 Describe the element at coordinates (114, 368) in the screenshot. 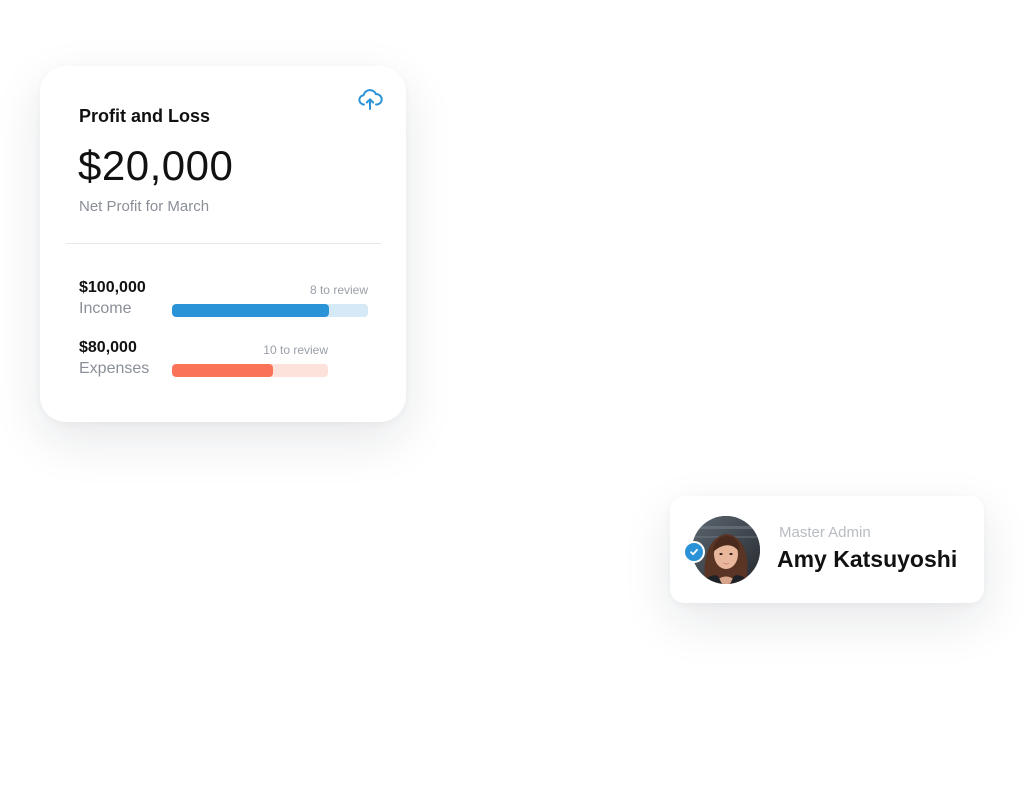

I see `expenses-label: Expenses` at that location.